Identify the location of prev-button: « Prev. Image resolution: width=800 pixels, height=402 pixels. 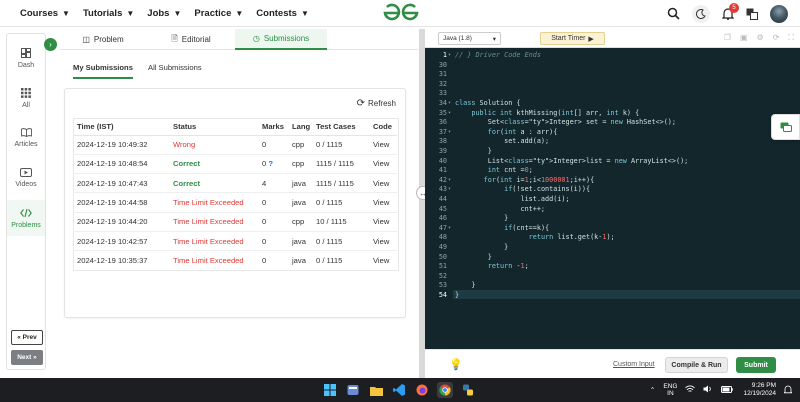
(27, 337).